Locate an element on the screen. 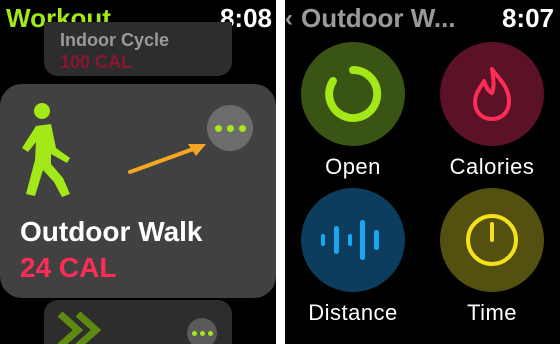 The width and height of the screenshot is (560, 344). goal-open-button: Open is located at coordinates (353, 111).